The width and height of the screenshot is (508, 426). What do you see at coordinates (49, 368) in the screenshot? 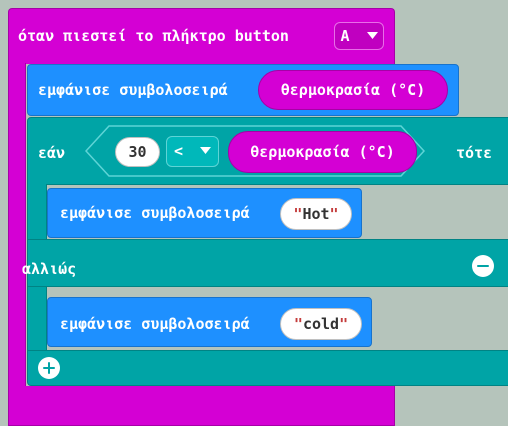
I see `plus-circle-icon` at bounding box center [49, 368].